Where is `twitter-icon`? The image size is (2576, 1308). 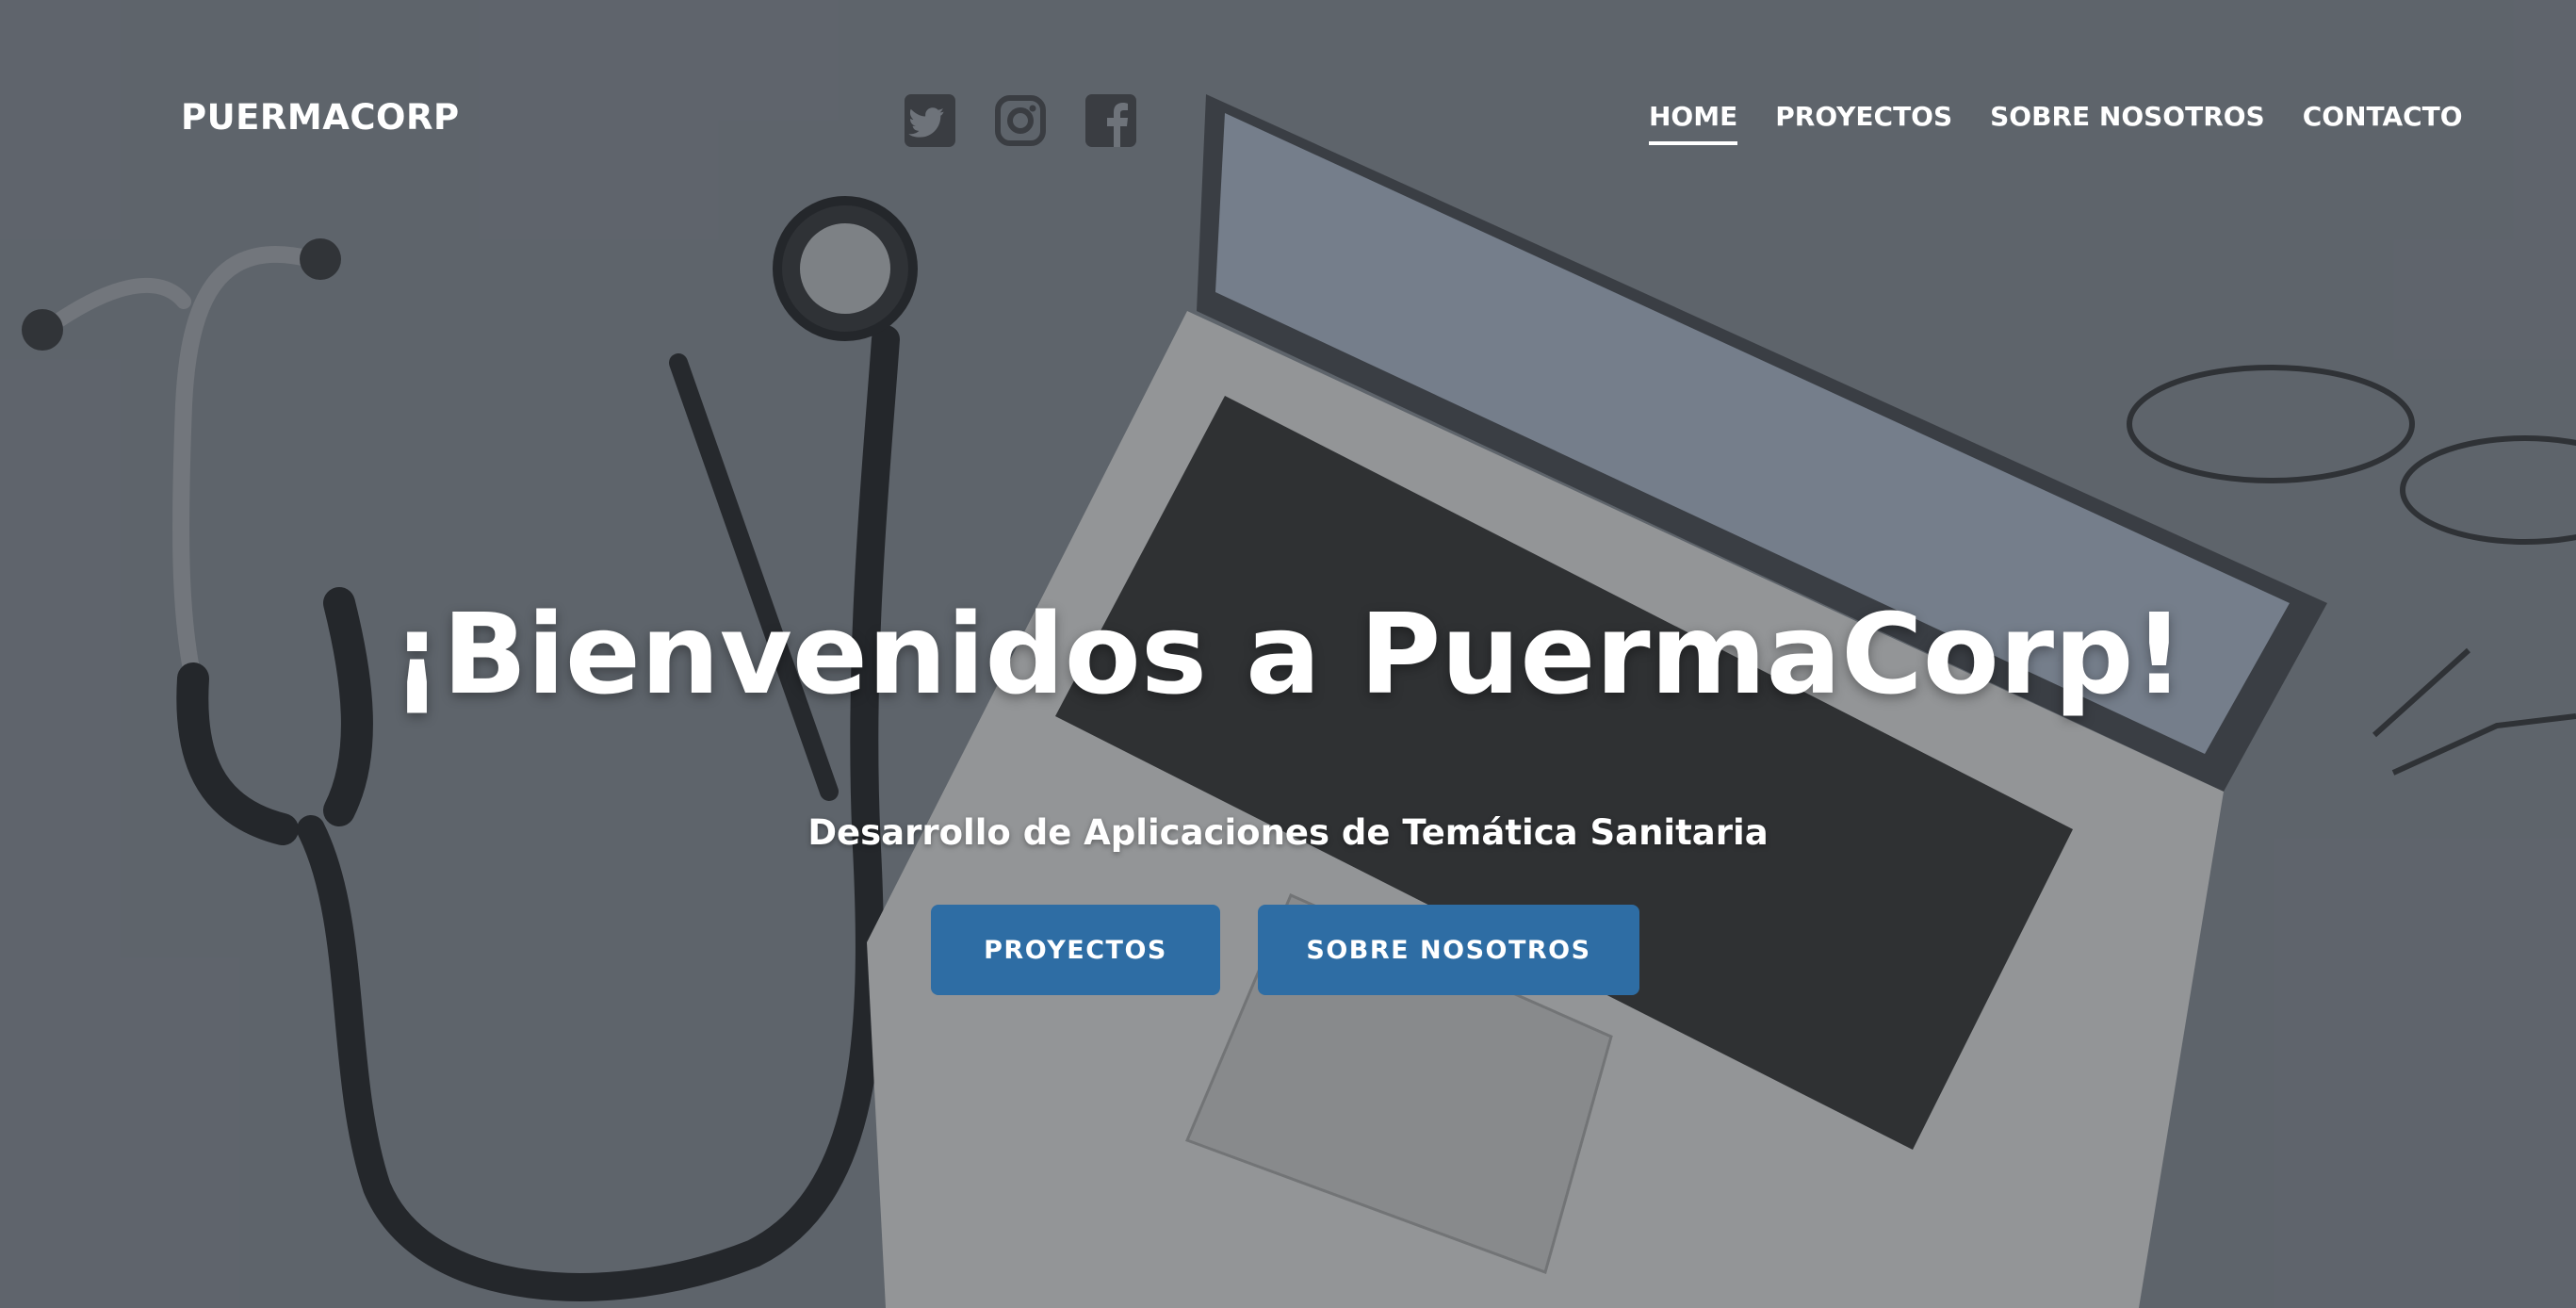
twitter-icon is located at coordinates (930, 120).